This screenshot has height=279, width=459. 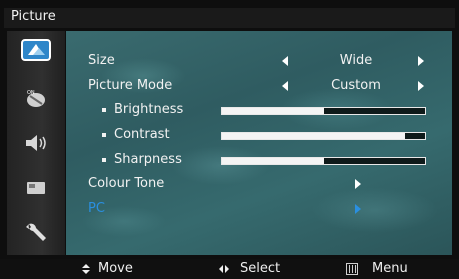 What do you see at coordinates (227, 269) in the screenshot?
I see `right-arrow-icon` at bounding box center [227, 269].